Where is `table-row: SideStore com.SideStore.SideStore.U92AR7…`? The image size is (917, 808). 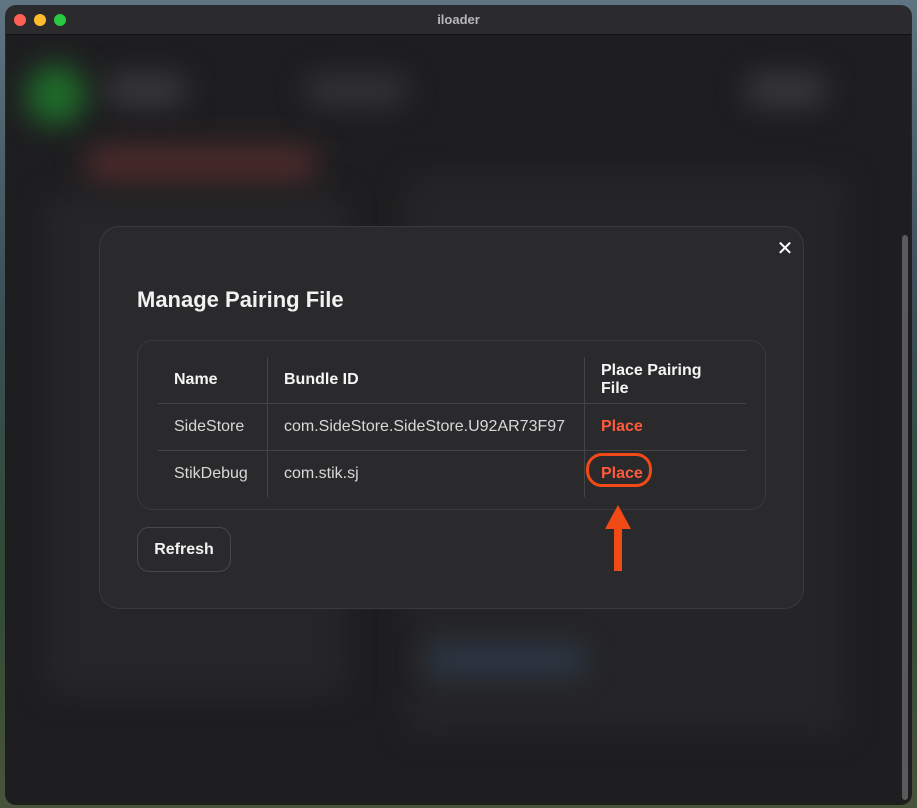 table-row: SideStore com.SideStore.SideStore.U92AR7… is located at coordinates (452, 427).